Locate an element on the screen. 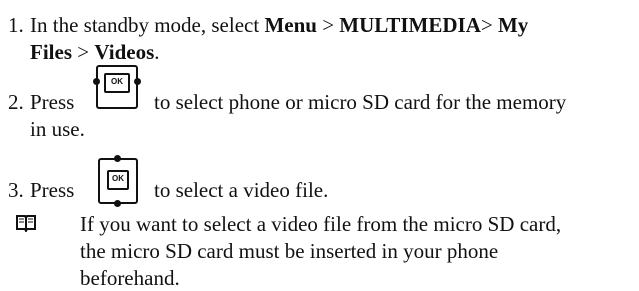 The image size is (639, 291). step-number: 3. is located at coordinates (16, 190).